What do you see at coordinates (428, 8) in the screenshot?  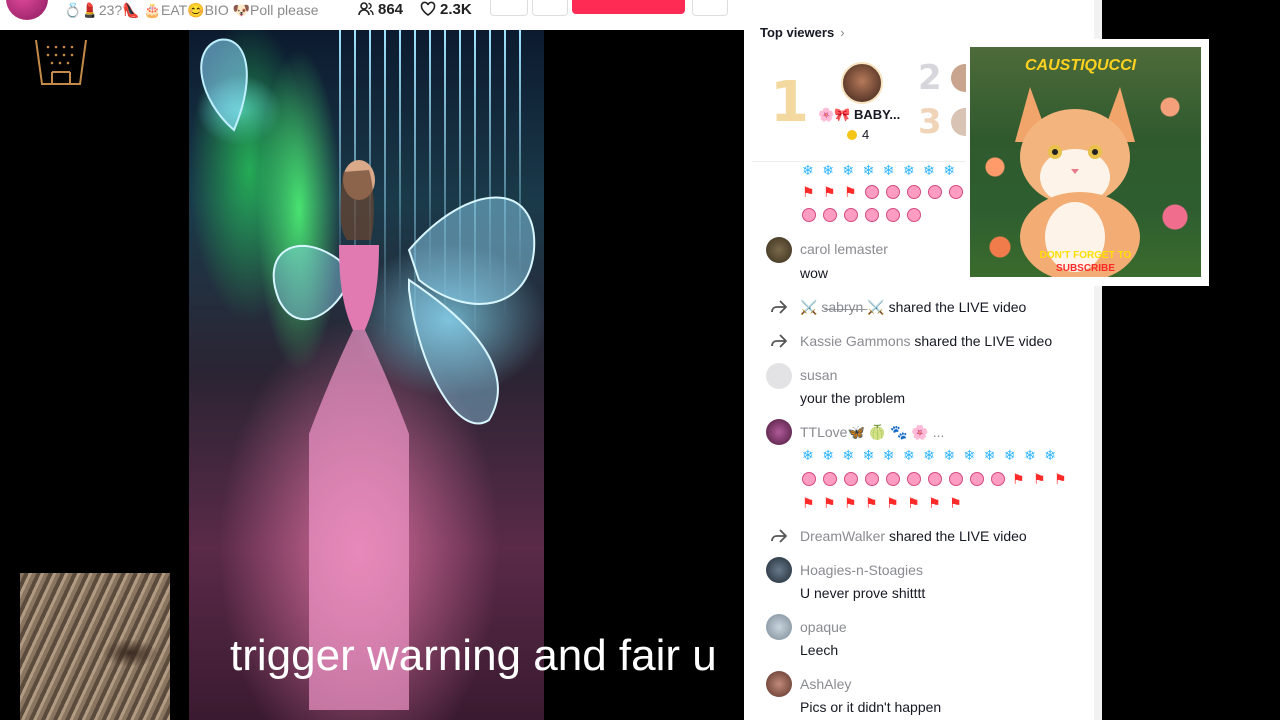 I see `heart-icon` at bounding box center [428, 8].